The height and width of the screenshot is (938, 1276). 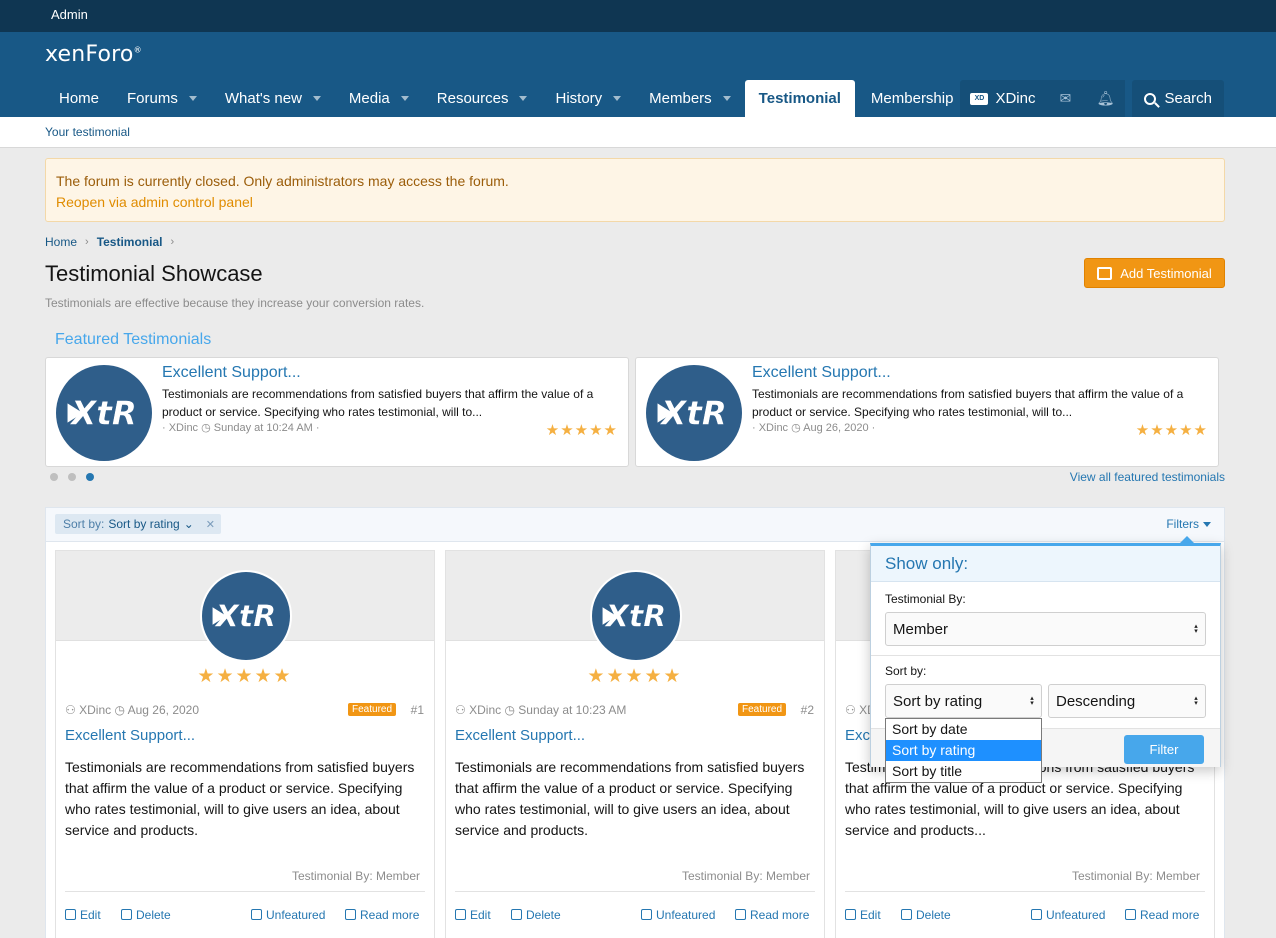 I want to click on breadcrumb-home: Home, so click(x=61, y=242).